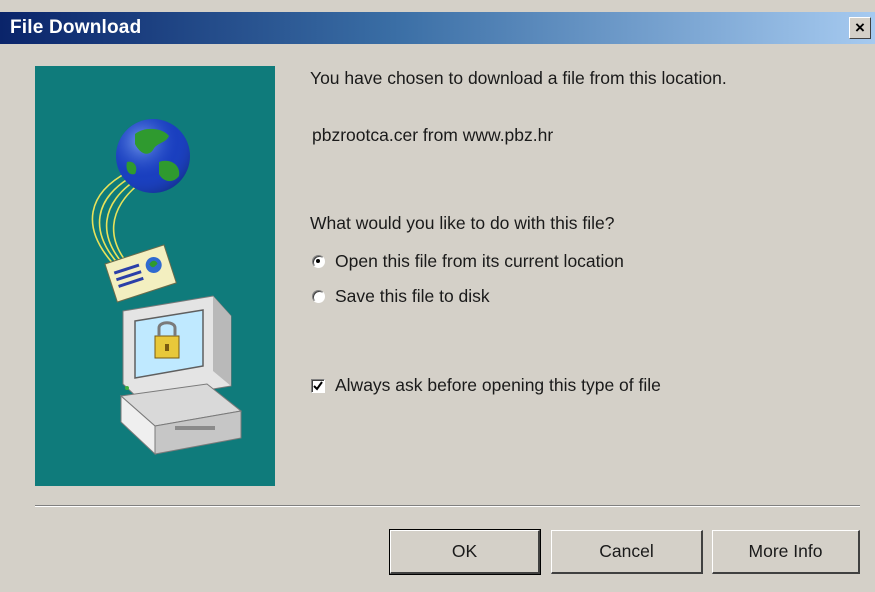  I want to click on save-file-option: Save this file to disk, so click(401, 296).